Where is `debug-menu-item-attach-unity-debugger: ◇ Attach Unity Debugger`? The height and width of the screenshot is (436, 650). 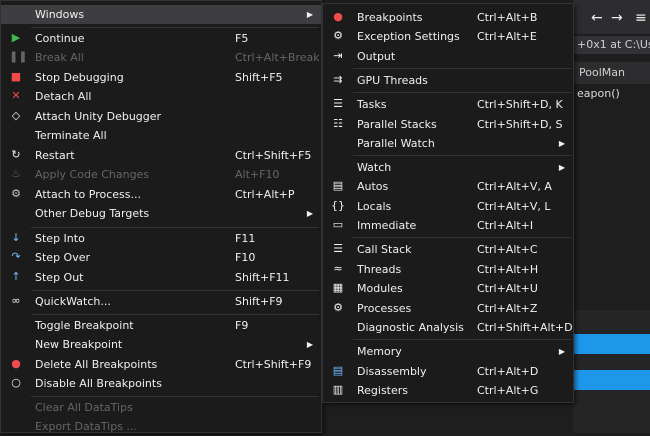
debug-menu-item-attach-unity-debugger: ◇ Attach Unity Debugger is located at coordinates (161, 116).